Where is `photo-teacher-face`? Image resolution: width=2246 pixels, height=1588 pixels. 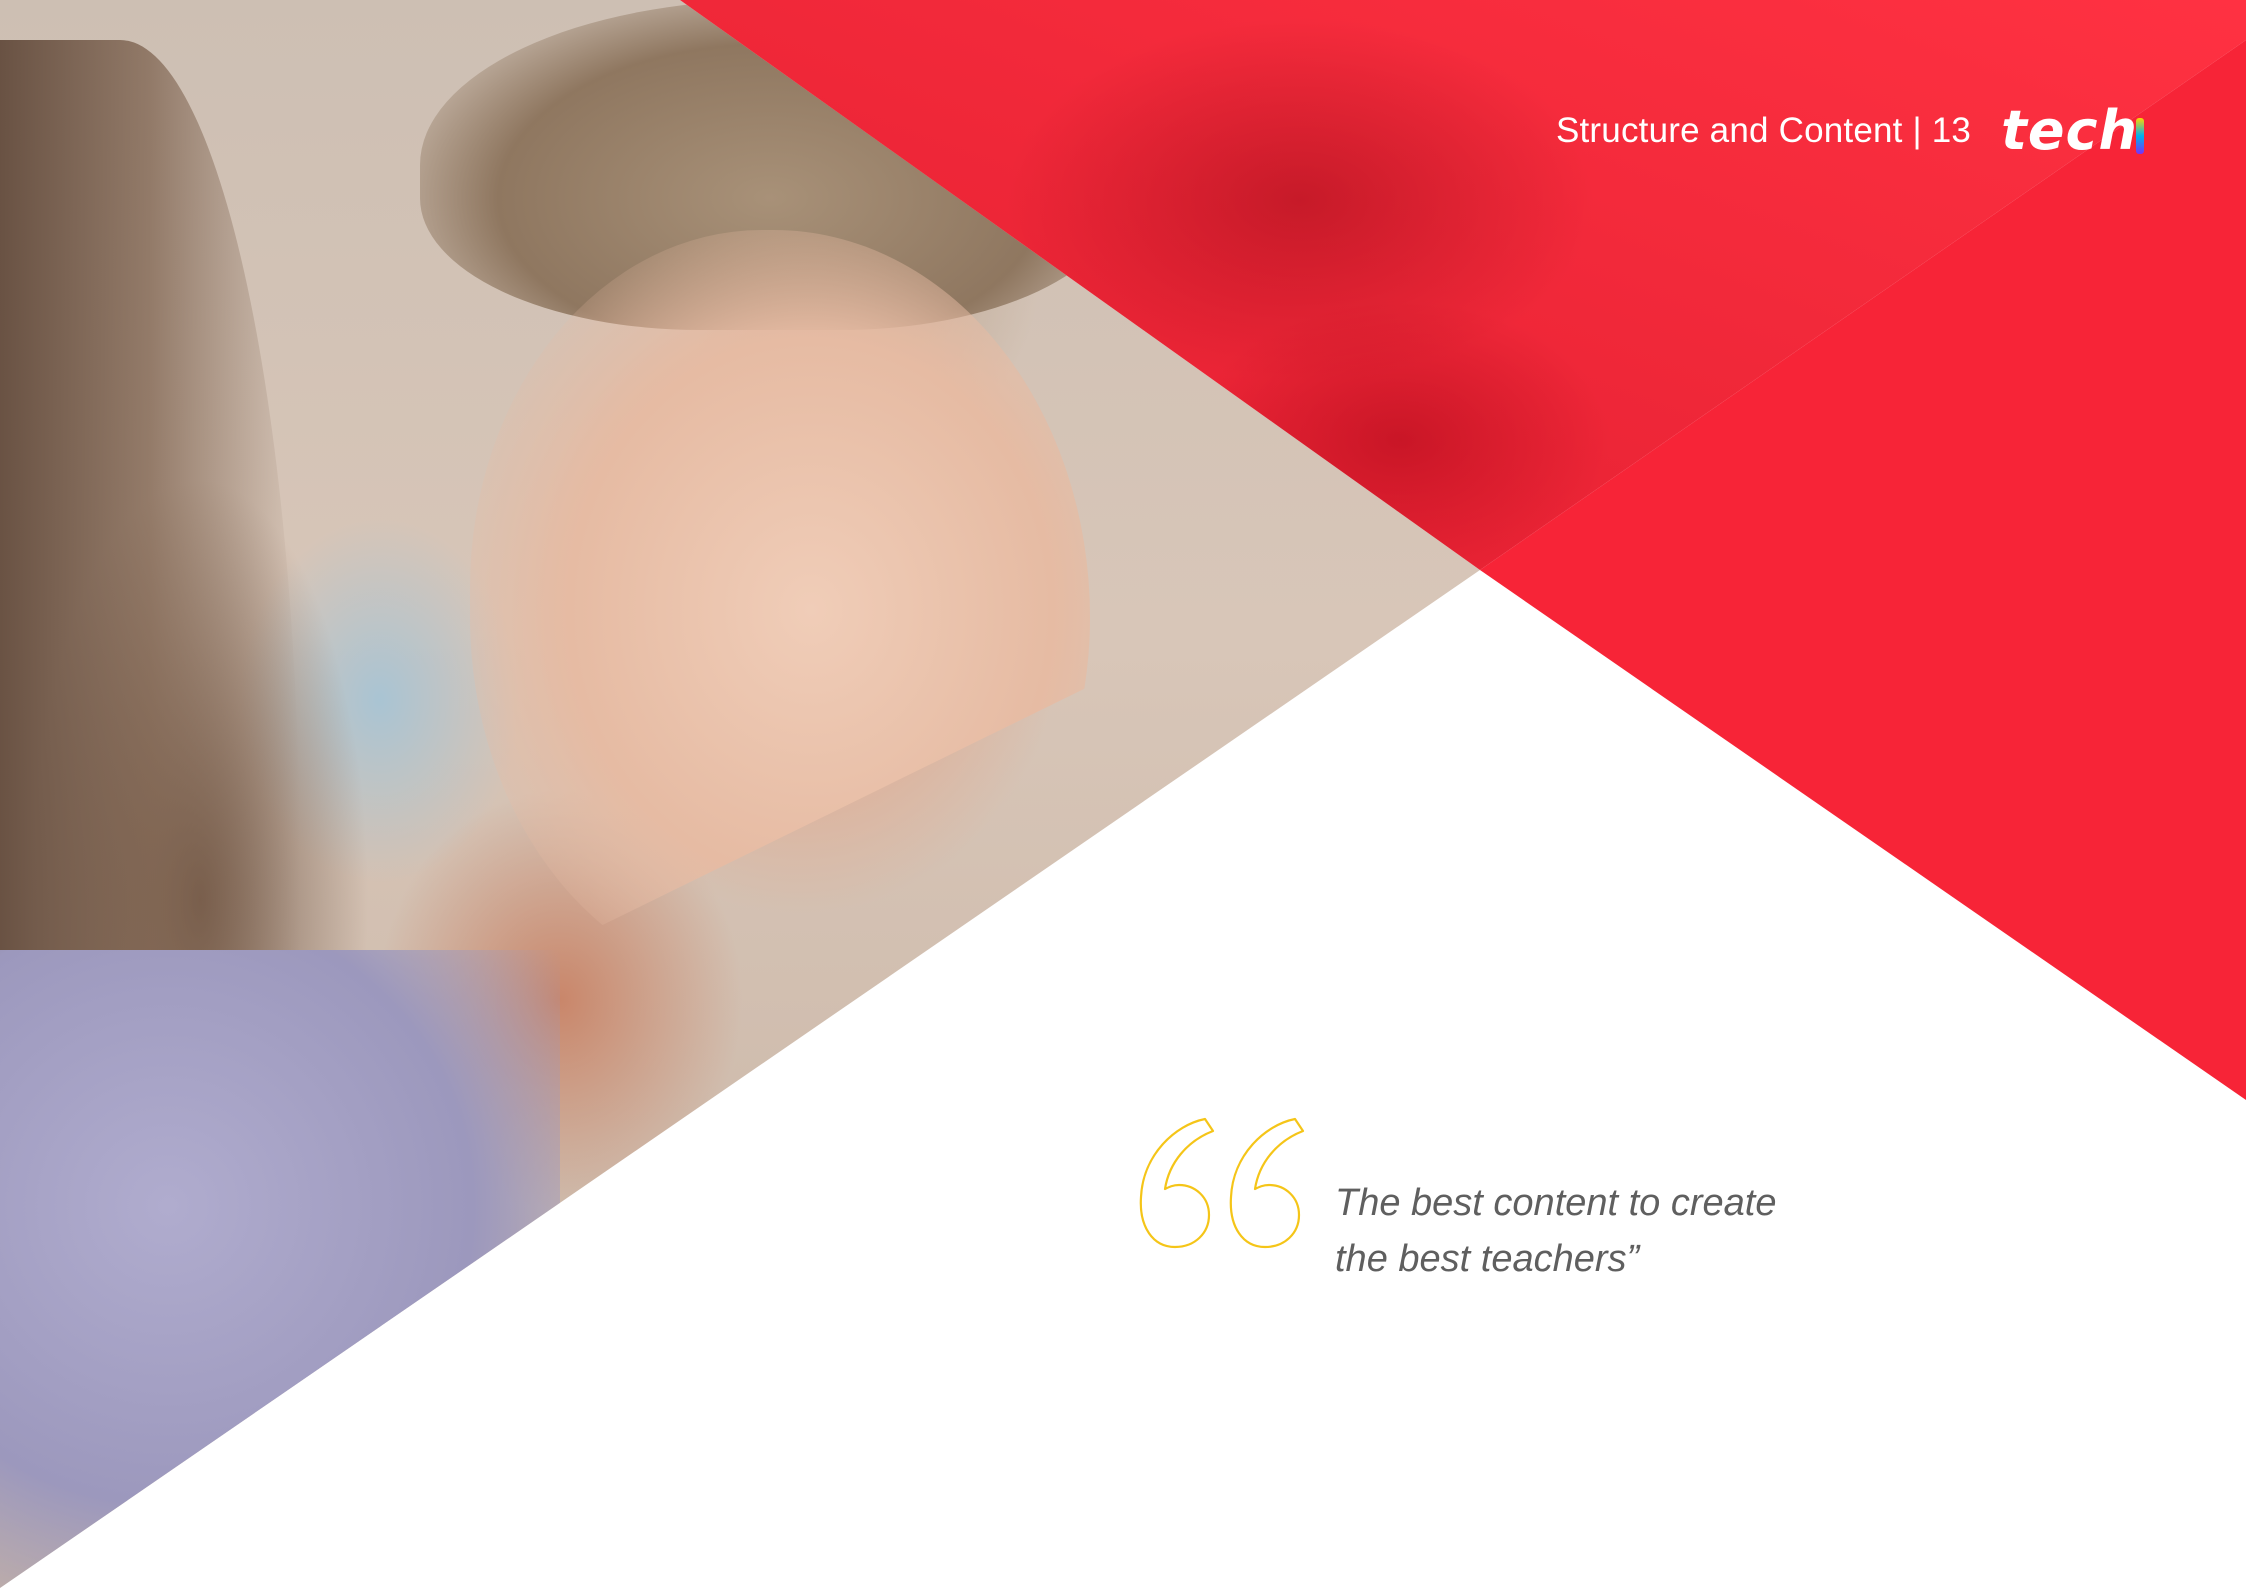 photo-teacher-face is located at coordinates (780, 610).